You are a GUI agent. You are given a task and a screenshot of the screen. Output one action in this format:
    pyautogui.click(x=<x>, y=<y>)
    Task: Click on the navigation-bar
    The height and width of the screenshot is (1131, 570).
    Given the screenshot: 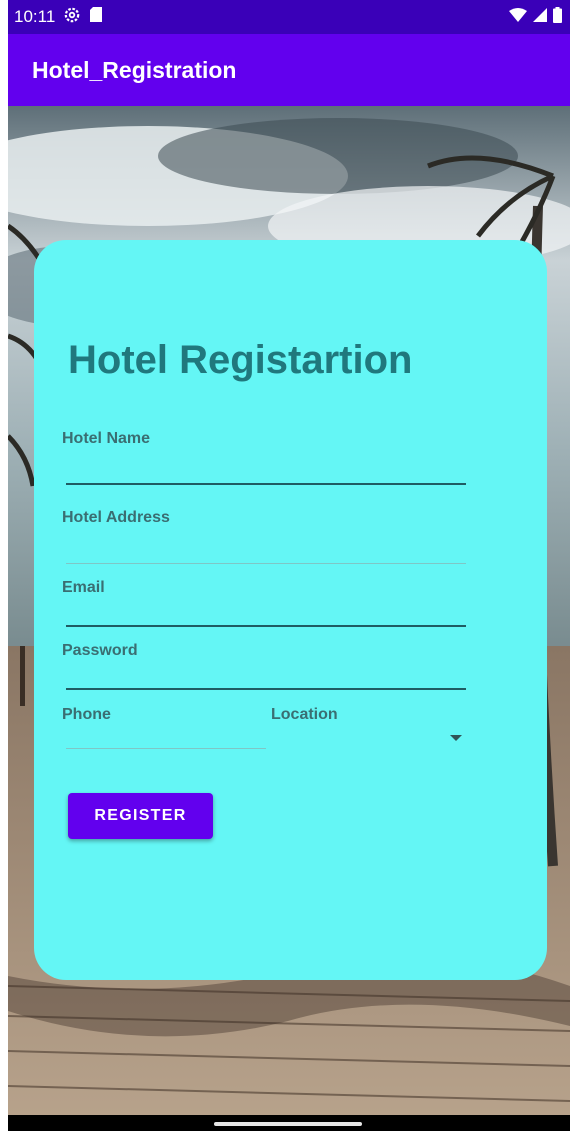 What is the action you would take?
    pyautogui.click(x=289, y=1123)
    